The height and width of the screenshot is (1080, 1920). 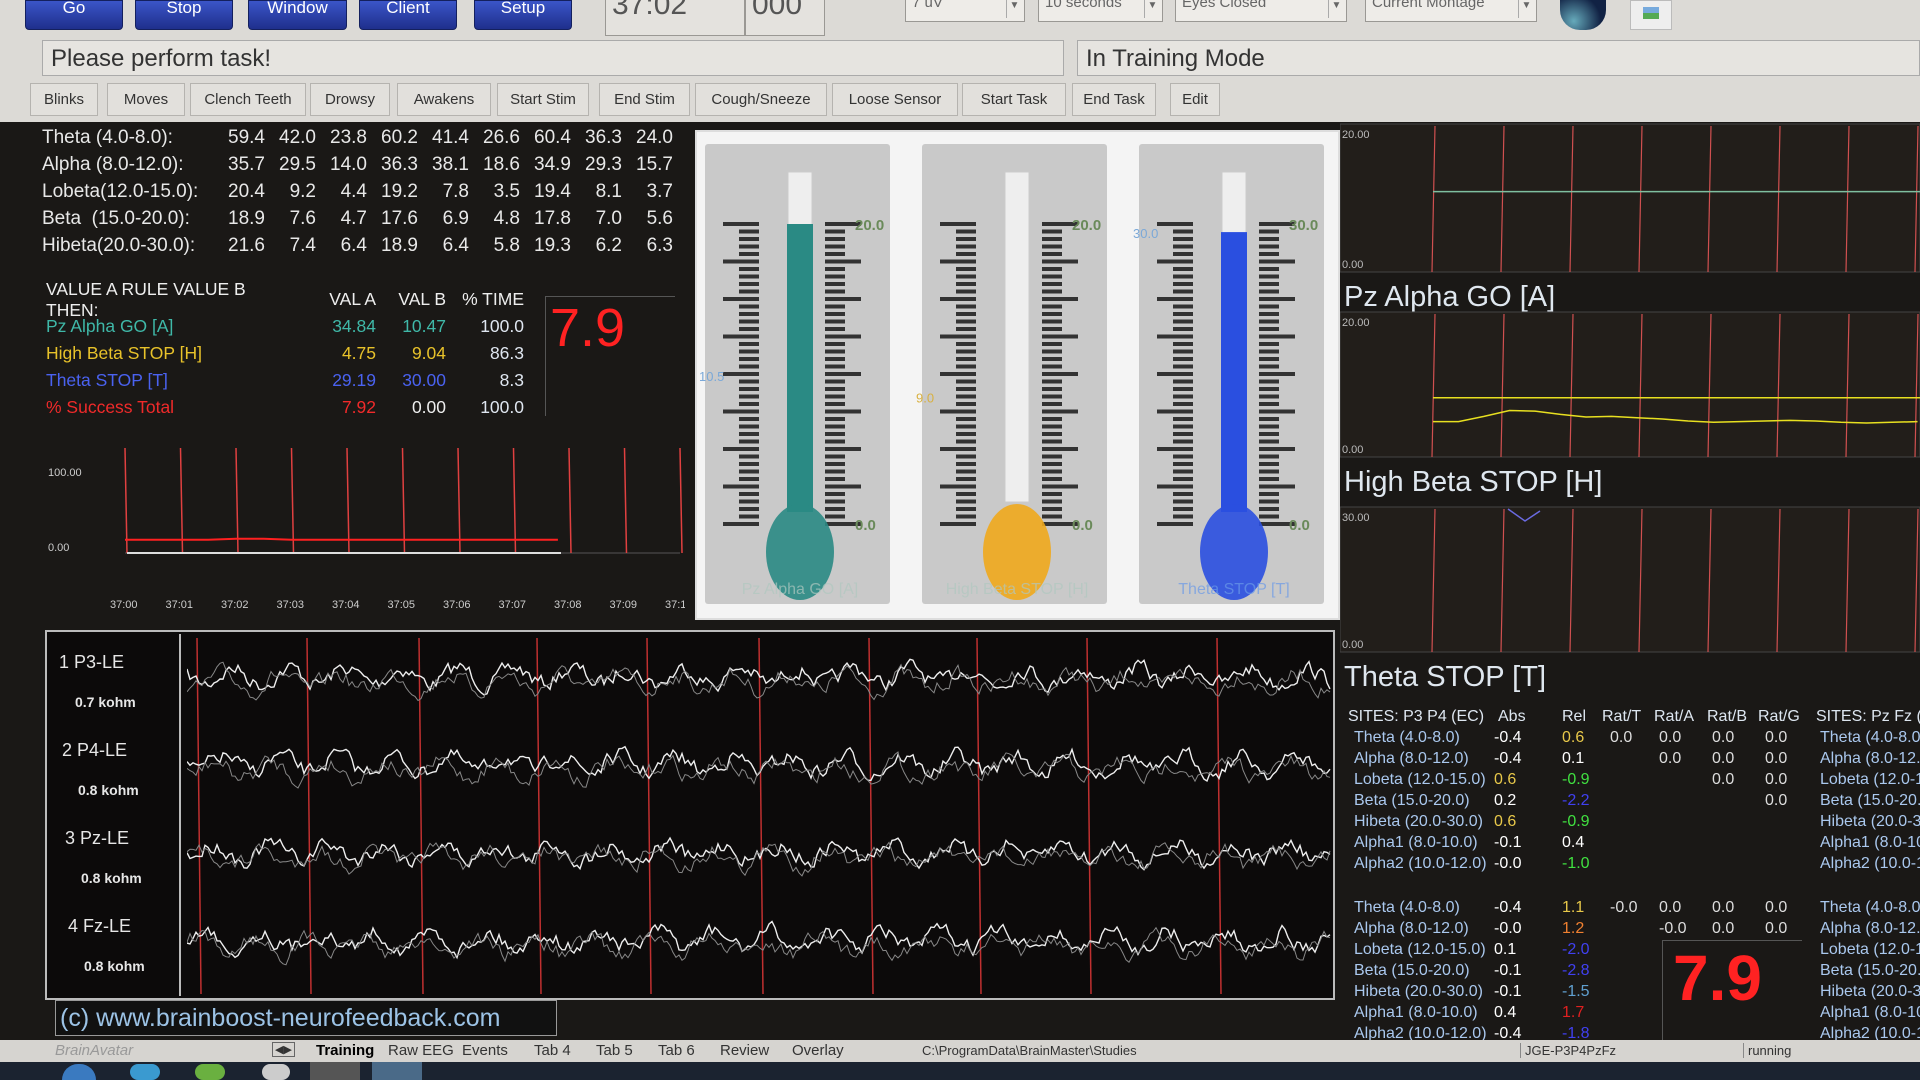 What do you see at coordinates (1508, 970) in the screenshot?
I see `abs-value: -0.1` at bounding box center [1508, 970].